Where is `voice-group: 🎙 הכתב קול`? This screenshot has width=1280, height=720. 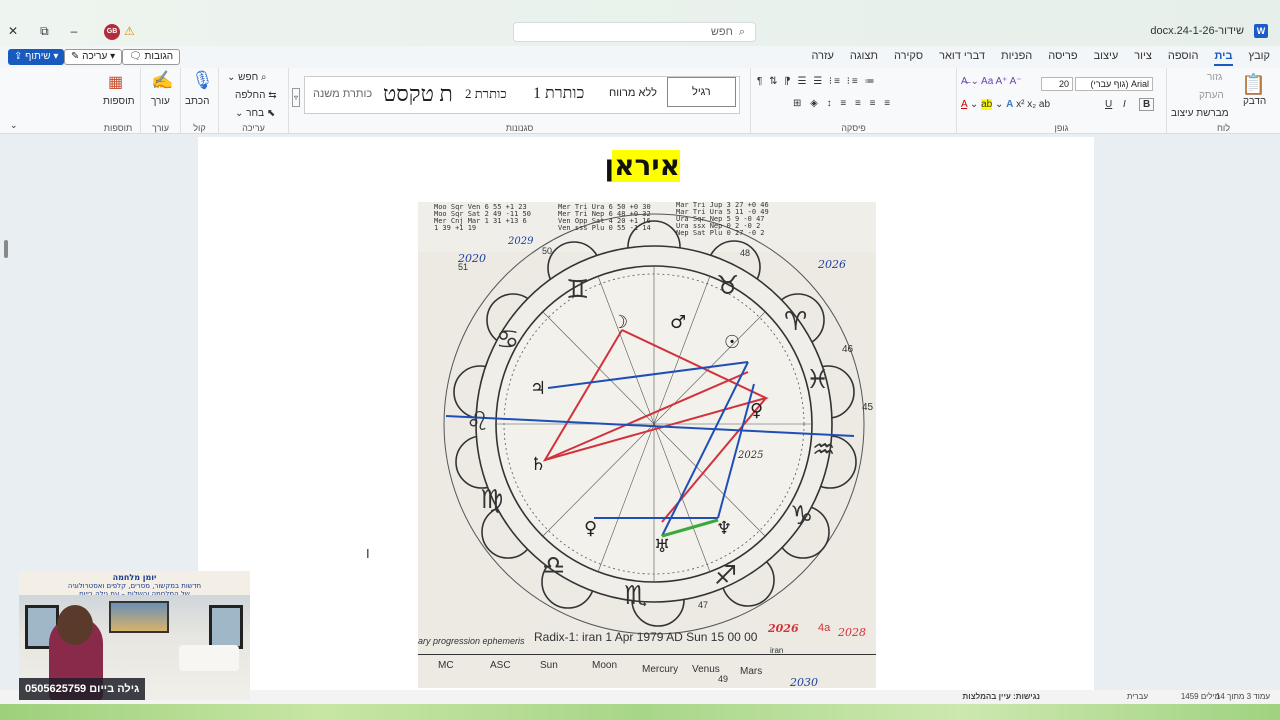
voice-group: 🎙 הכתב קול is located at coordinates (199, 101).